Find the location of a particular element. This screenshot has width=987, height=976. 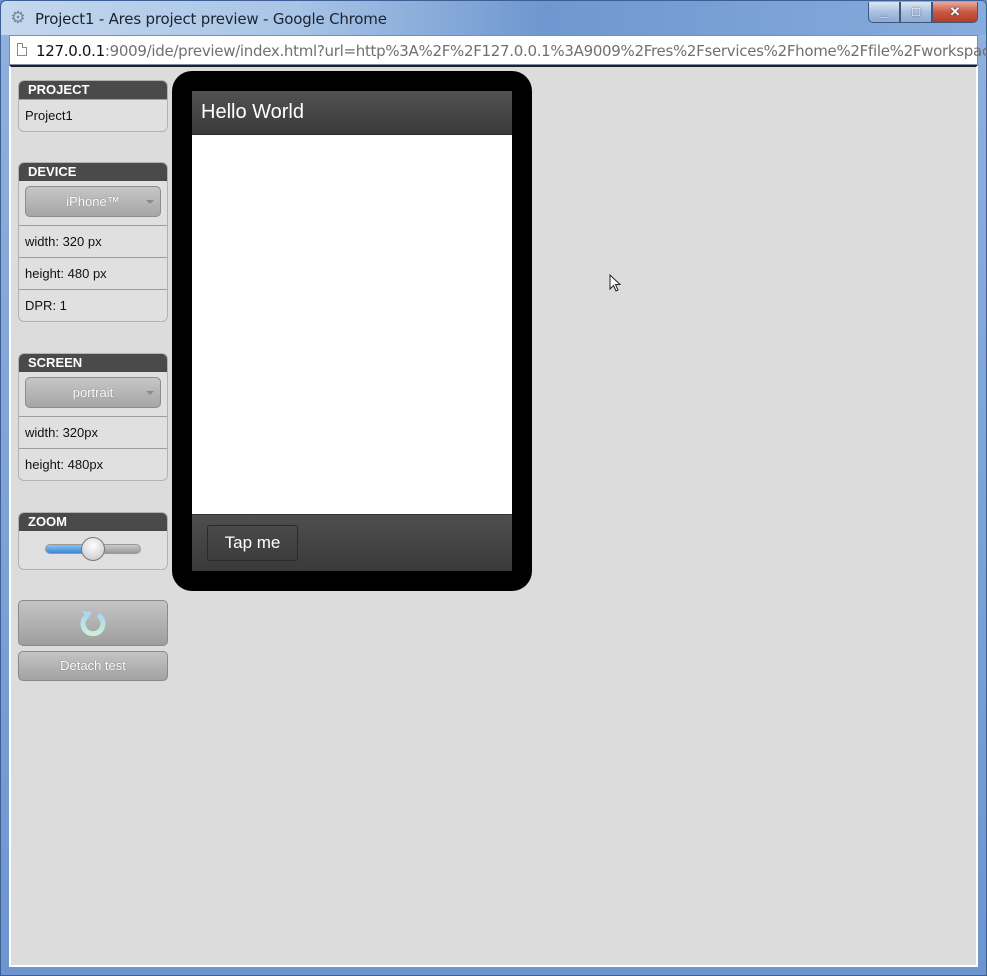

maximize-button: □ is located at coordinates (916, 12).